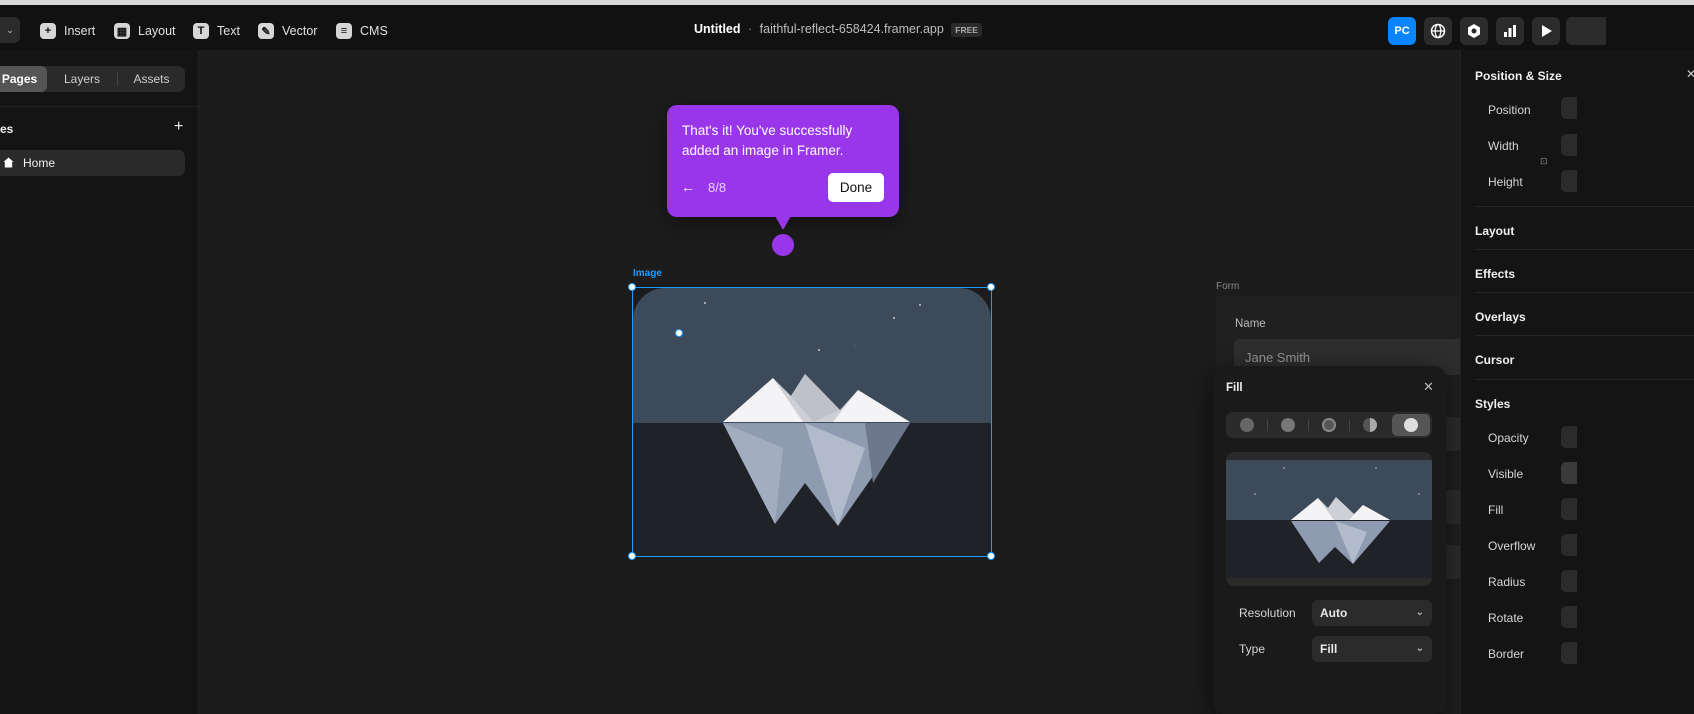  I want to click on resize-handle-bl, so click(632, 556).